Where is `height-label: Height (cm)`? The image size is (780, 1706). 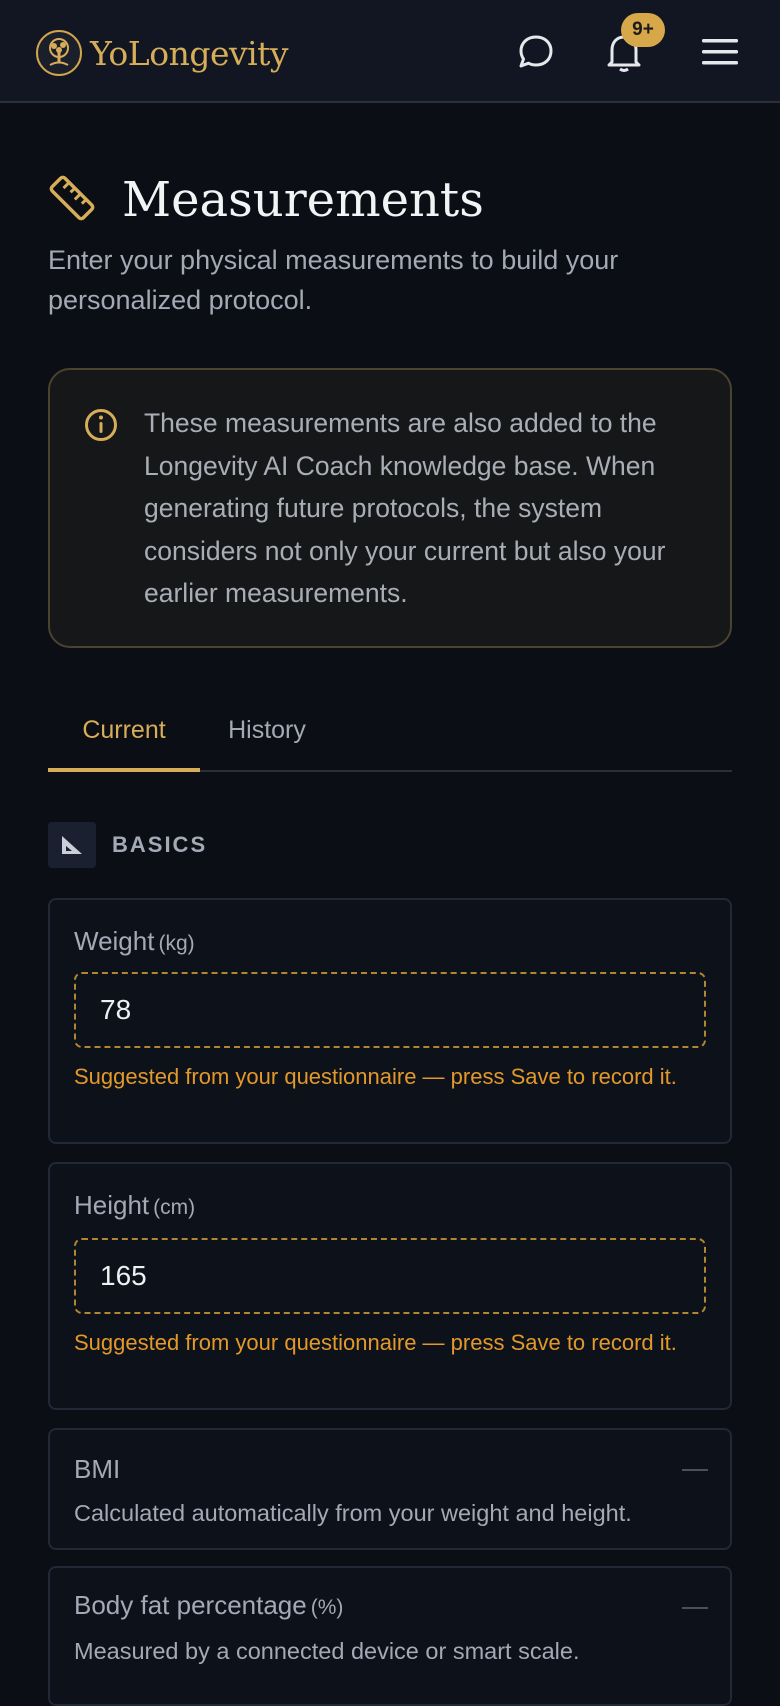
height-label: Height (cm) is located at coordinates (134, 1205).